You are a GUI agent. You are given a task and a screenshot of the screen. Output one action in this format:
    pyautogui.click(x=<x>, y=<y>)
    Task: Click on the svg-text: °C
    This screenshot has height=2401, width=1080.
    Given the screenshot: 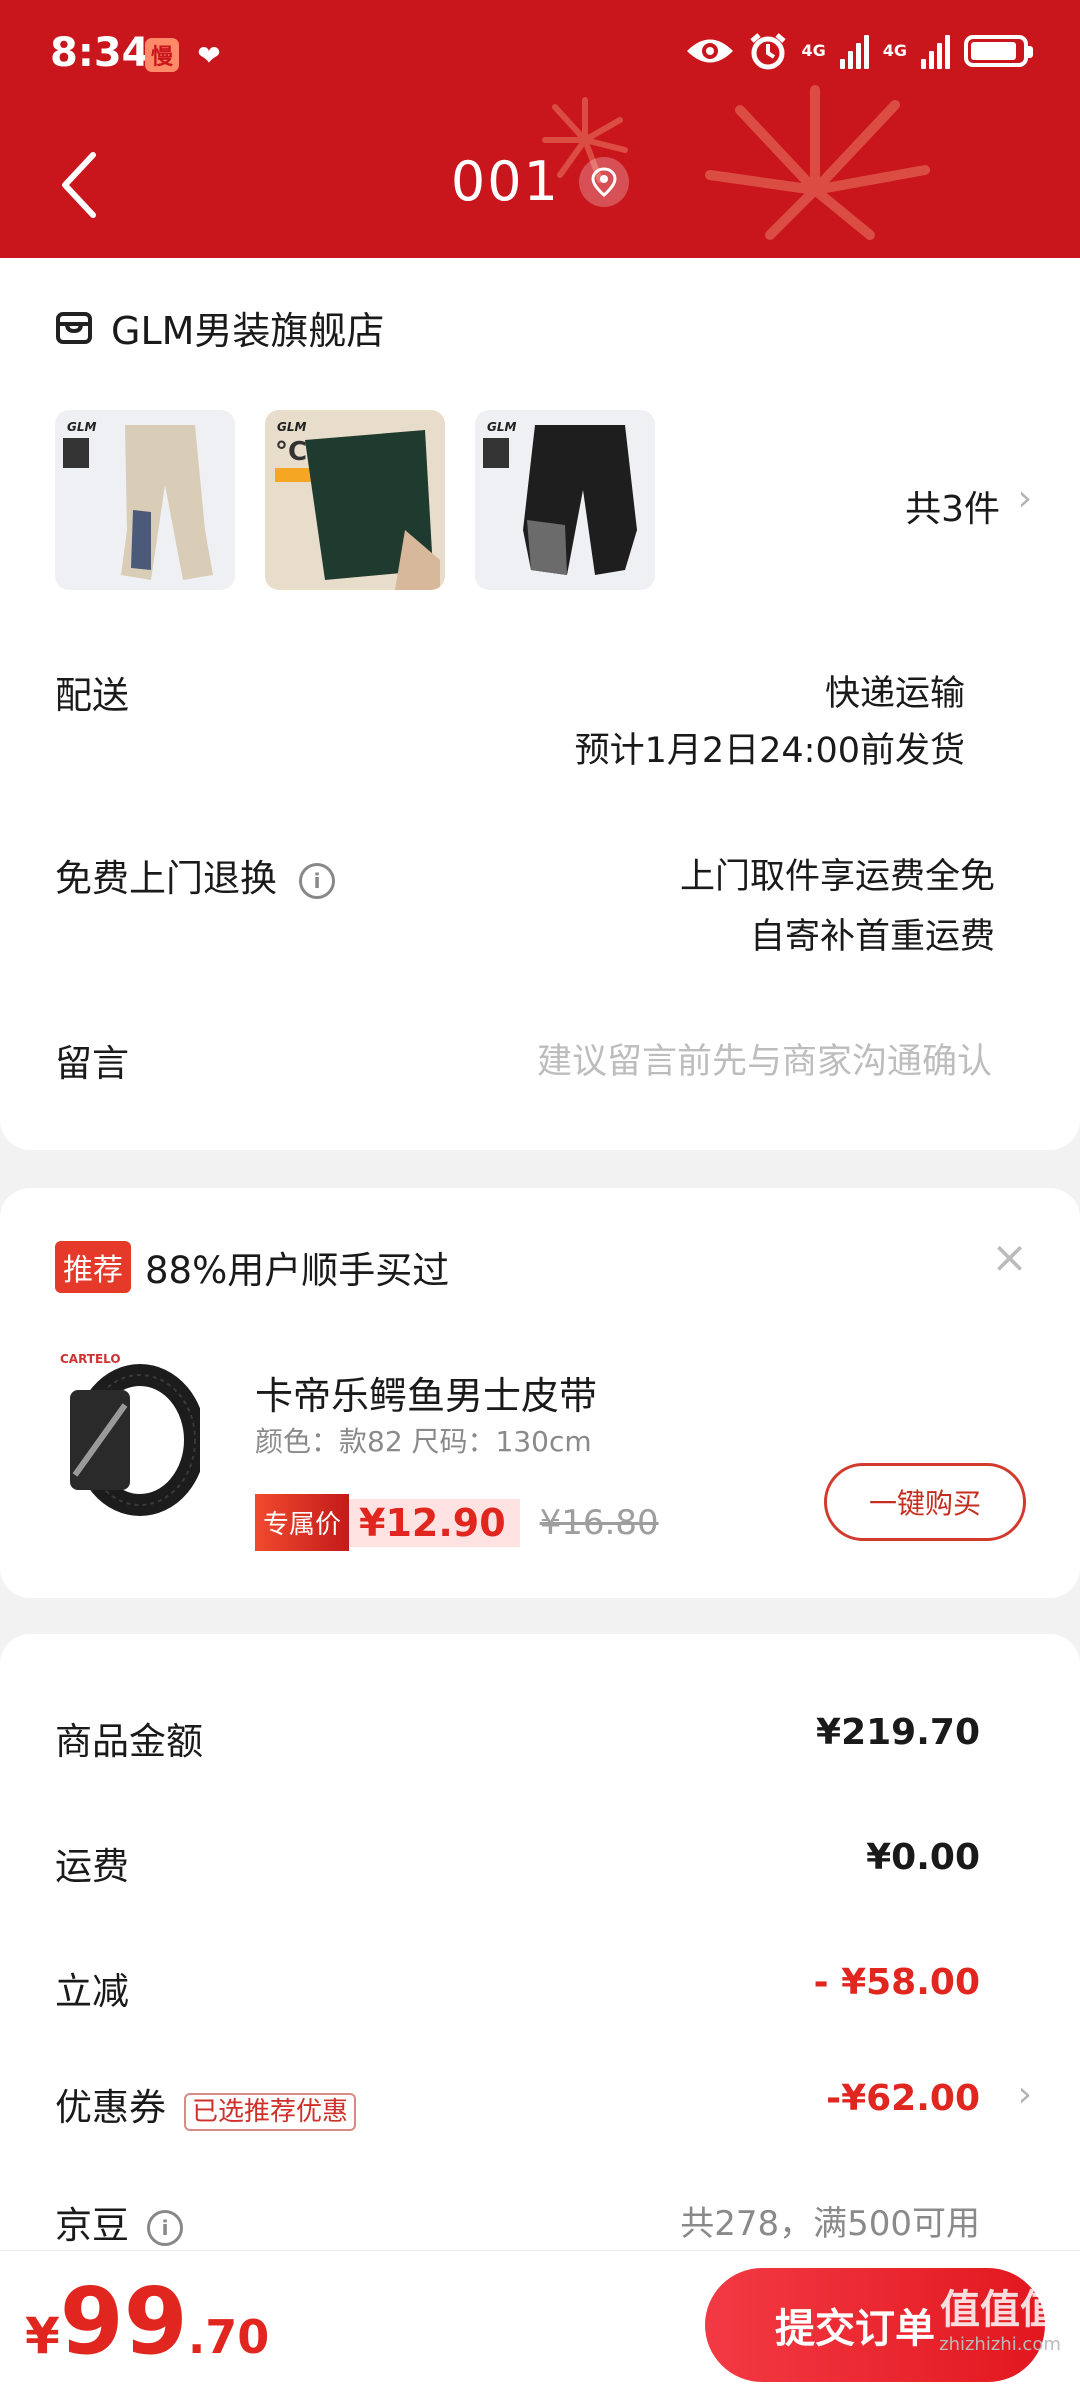 What is the action you would take?
    pyautogui.click(x=291, y=452)
    